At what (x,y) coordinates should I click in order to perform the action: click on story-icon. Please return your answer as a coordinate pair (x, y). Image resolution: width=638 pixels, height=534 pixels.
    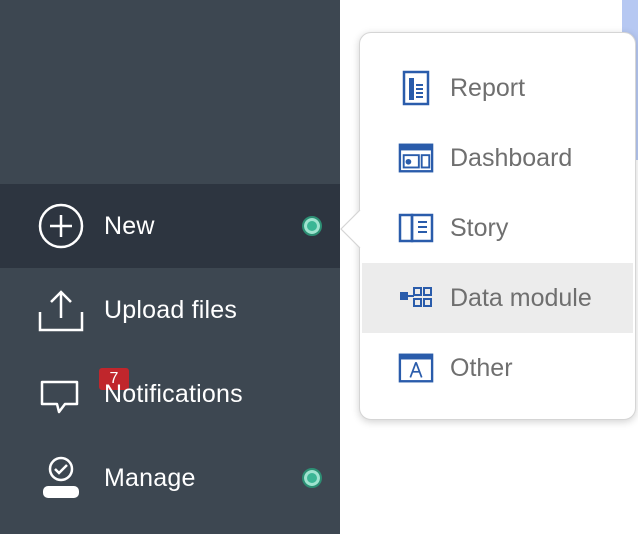
    Looking at the image, I should click on (416, 228).